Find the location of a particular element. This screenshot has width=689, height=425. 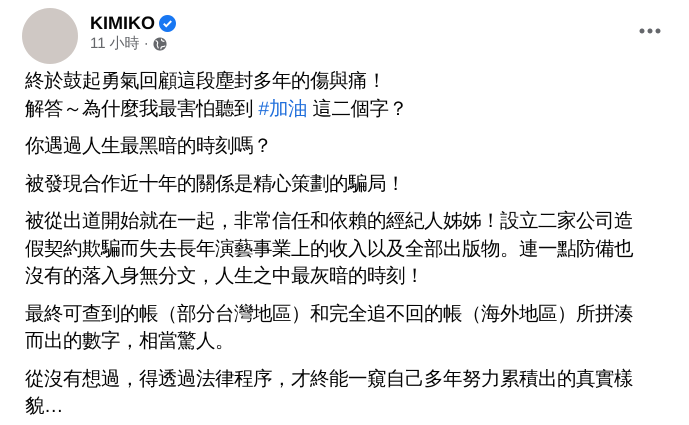

post-time: 11 小時 is located at coordinates (115, 44).